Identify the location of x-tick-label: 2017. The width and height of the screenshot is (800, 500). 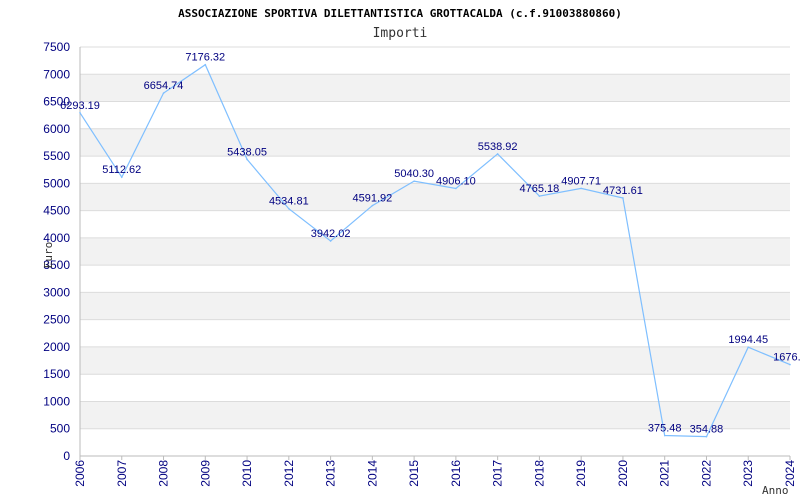
(498, 473).